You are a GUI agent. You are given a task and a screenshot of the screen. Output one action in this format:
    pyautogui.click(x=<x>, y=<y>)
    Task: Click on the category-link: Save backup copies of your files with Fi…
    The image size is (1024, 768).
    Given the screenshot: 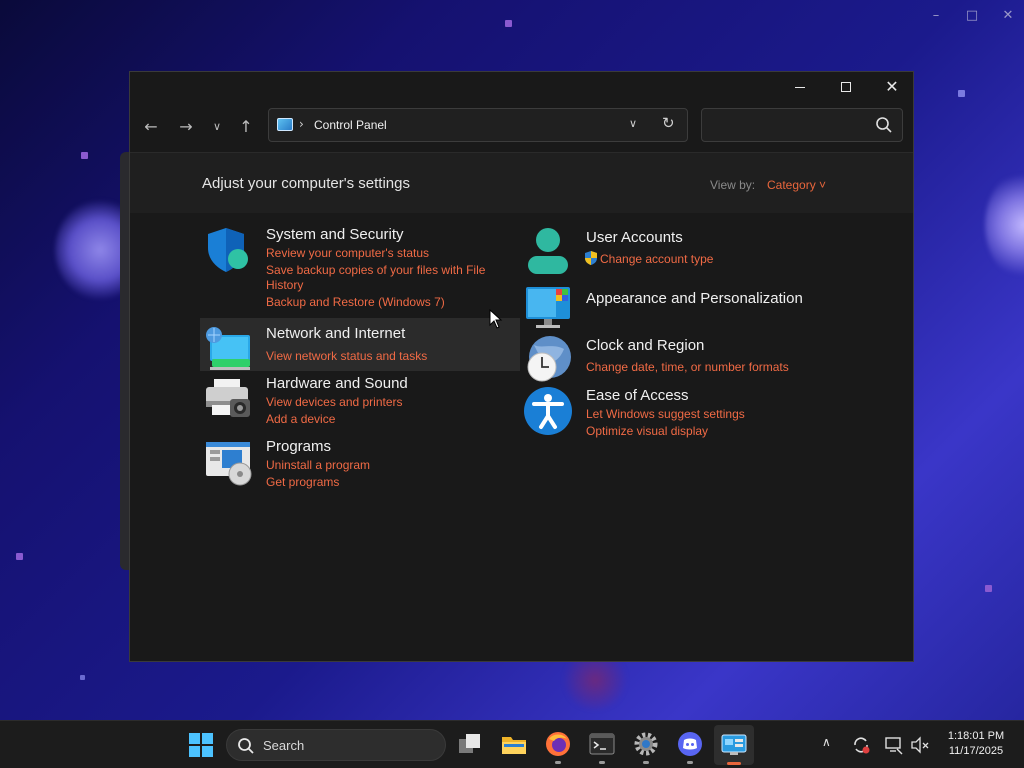 What is the action you would take?
    pyautogui.click(x=375, y=270)
    